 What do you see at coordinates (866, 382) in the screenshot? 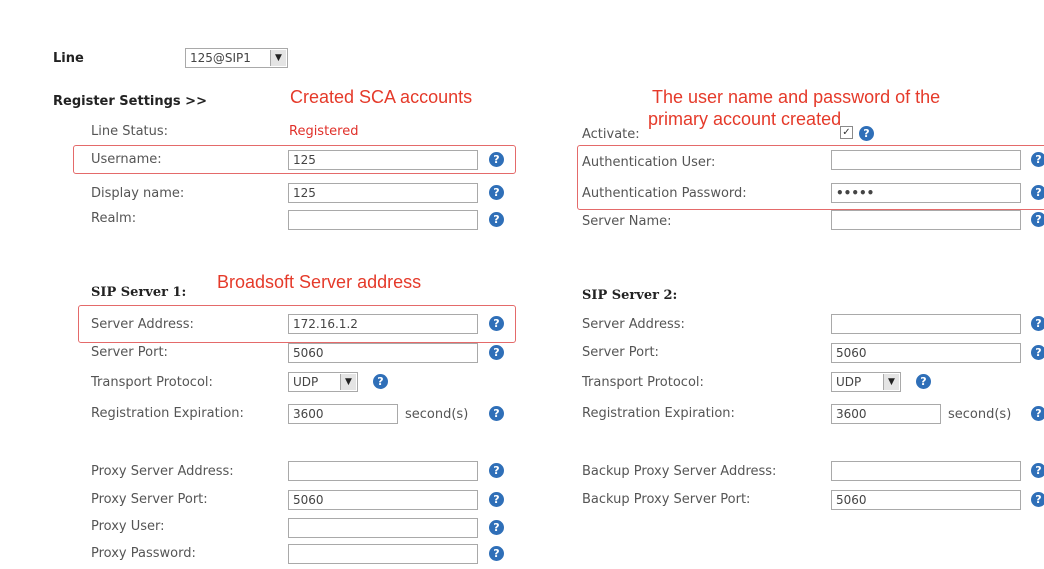
I see `sip2-transport-select: UDP ▼` at bounding box center [866, 382].